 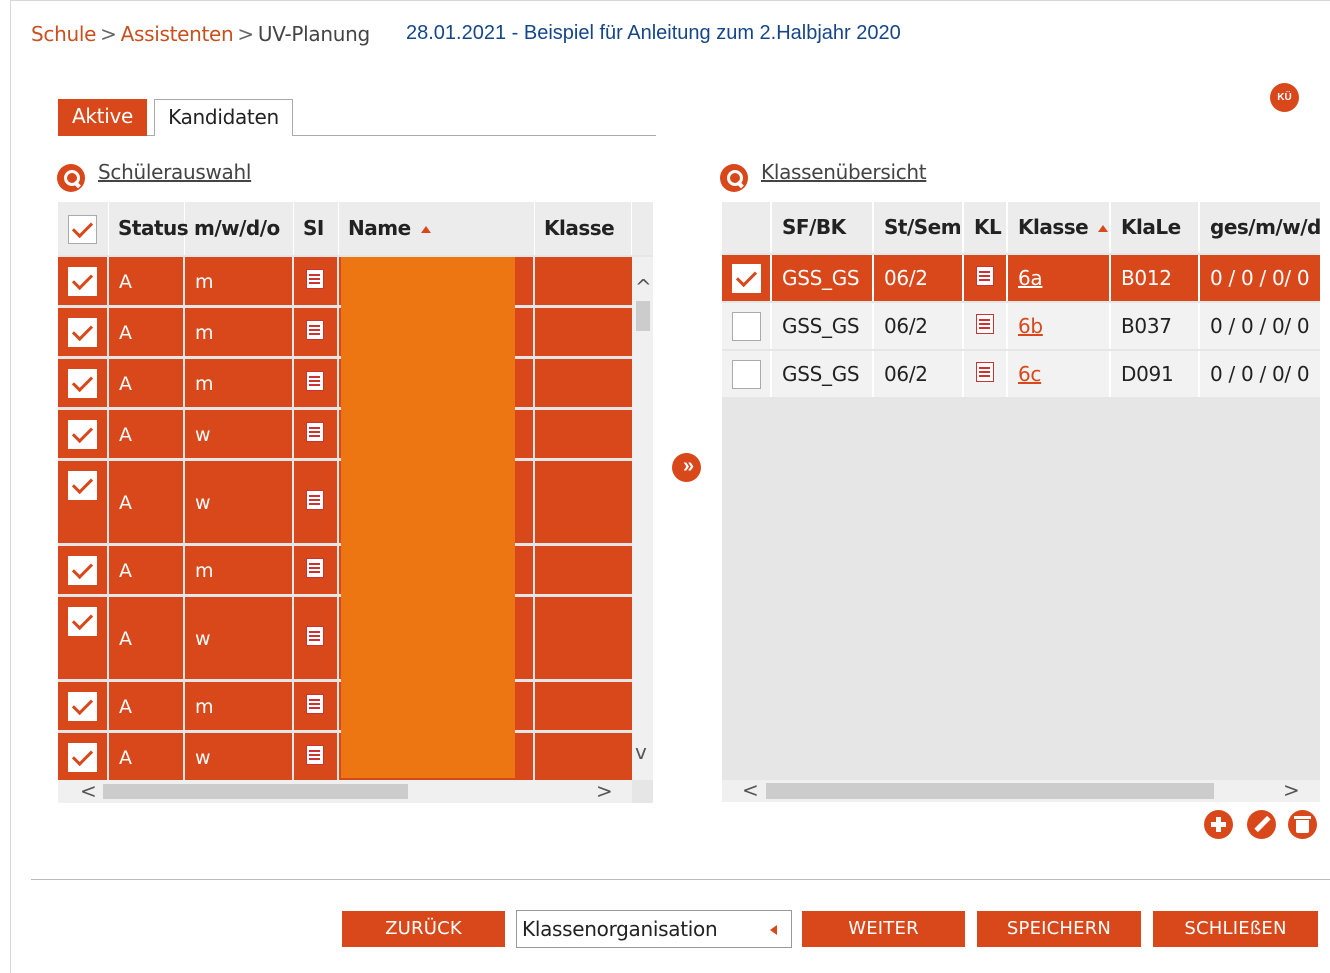 What do you see at coordinates (1235, 929) in the screenshot?
I see `close-button: SCHLIEßEN` at bounding box center [1235, 929].